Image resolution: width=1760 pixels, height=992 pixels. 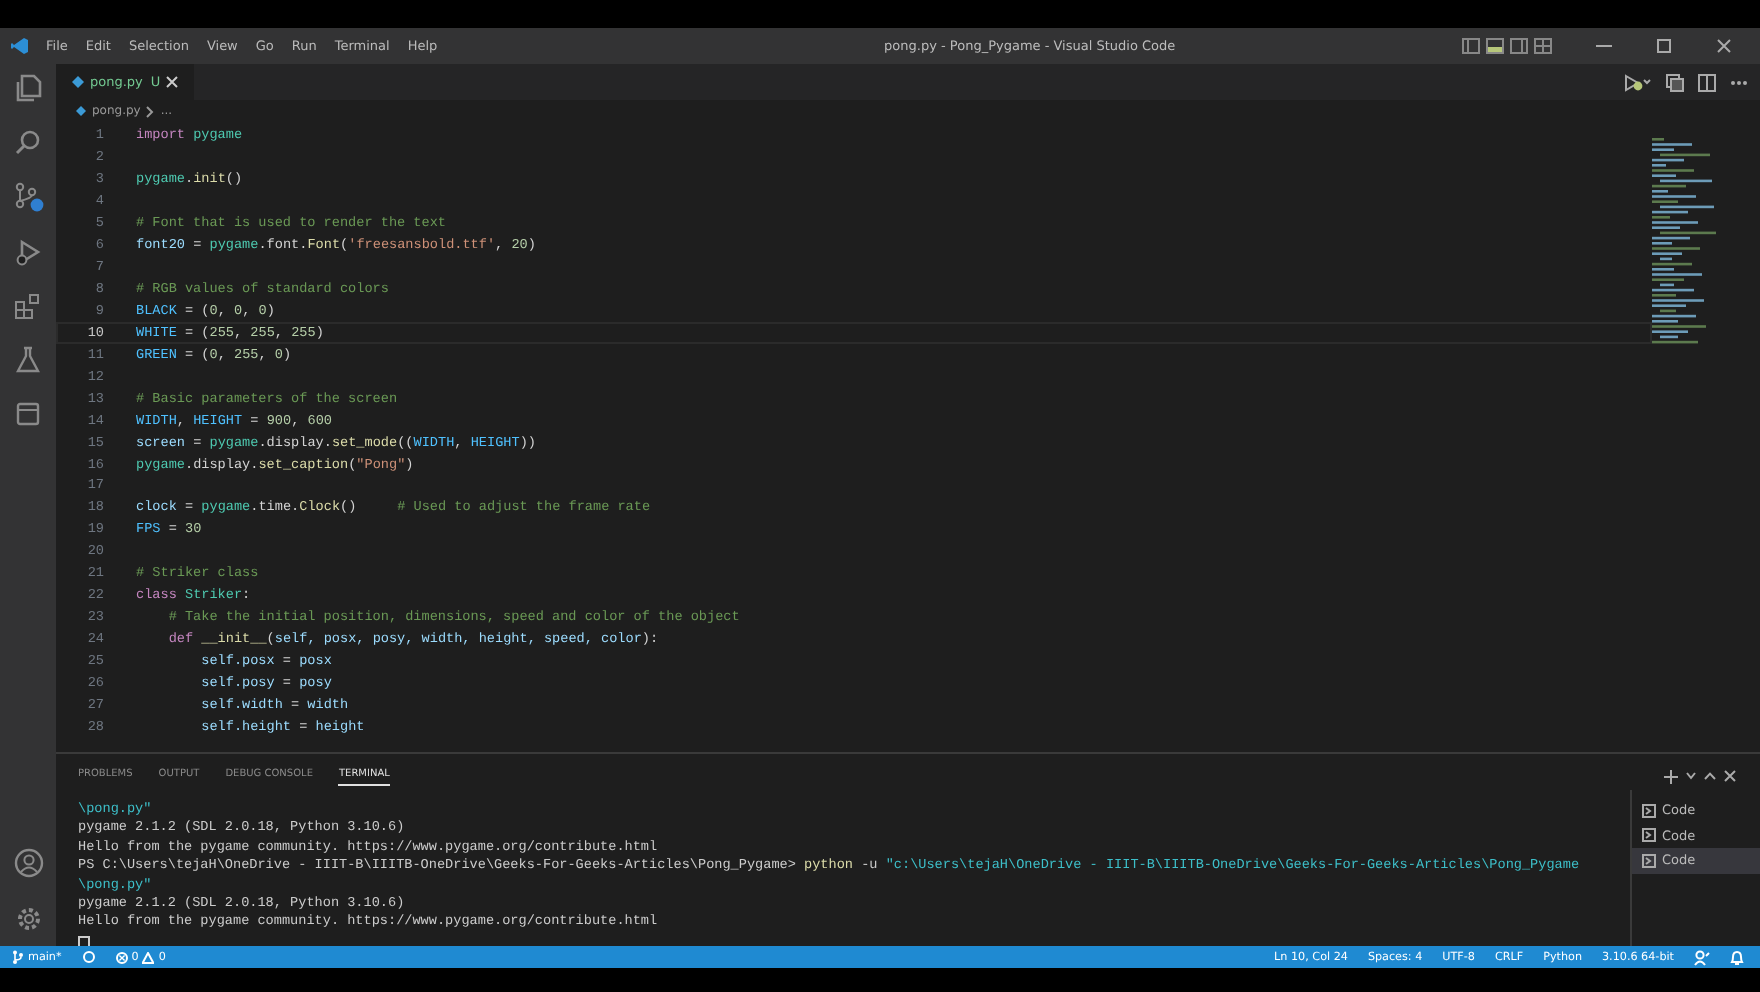 I want to click on chevron-up-icon, so click(x=1710, y=776).